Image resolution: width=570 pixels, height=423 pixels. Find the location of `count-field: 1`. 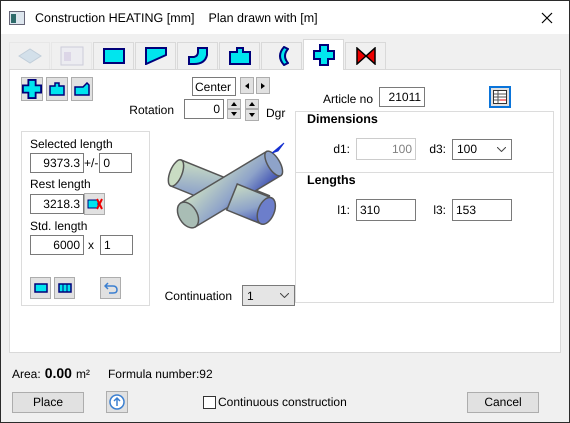

count-field: 1 is located at coordinates (116, 245).